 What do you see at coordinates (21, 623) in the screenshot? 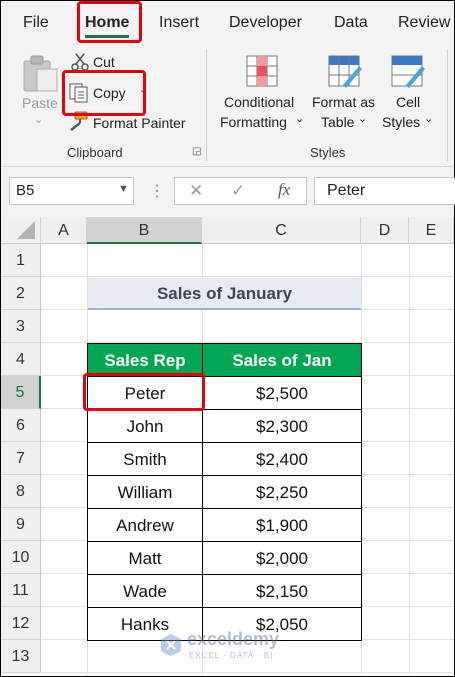
I see `row-header-12: 12` at bounding box center [21, 623].